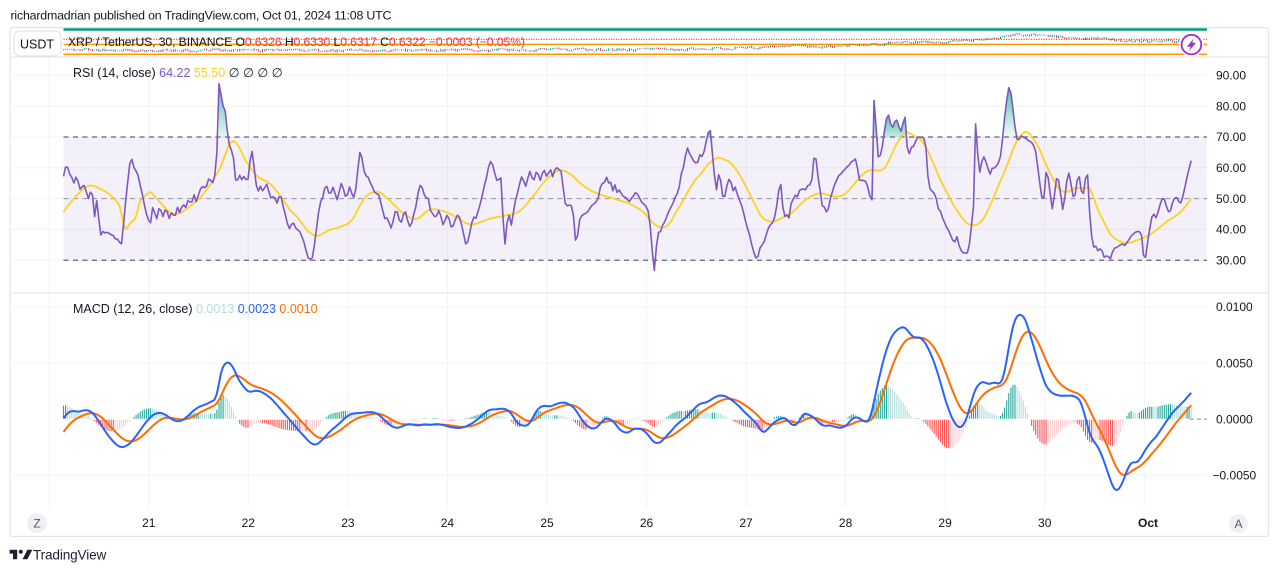 The image size is (1279, 578). I want to click on svg-text: 30.00, so click(1231, 260).